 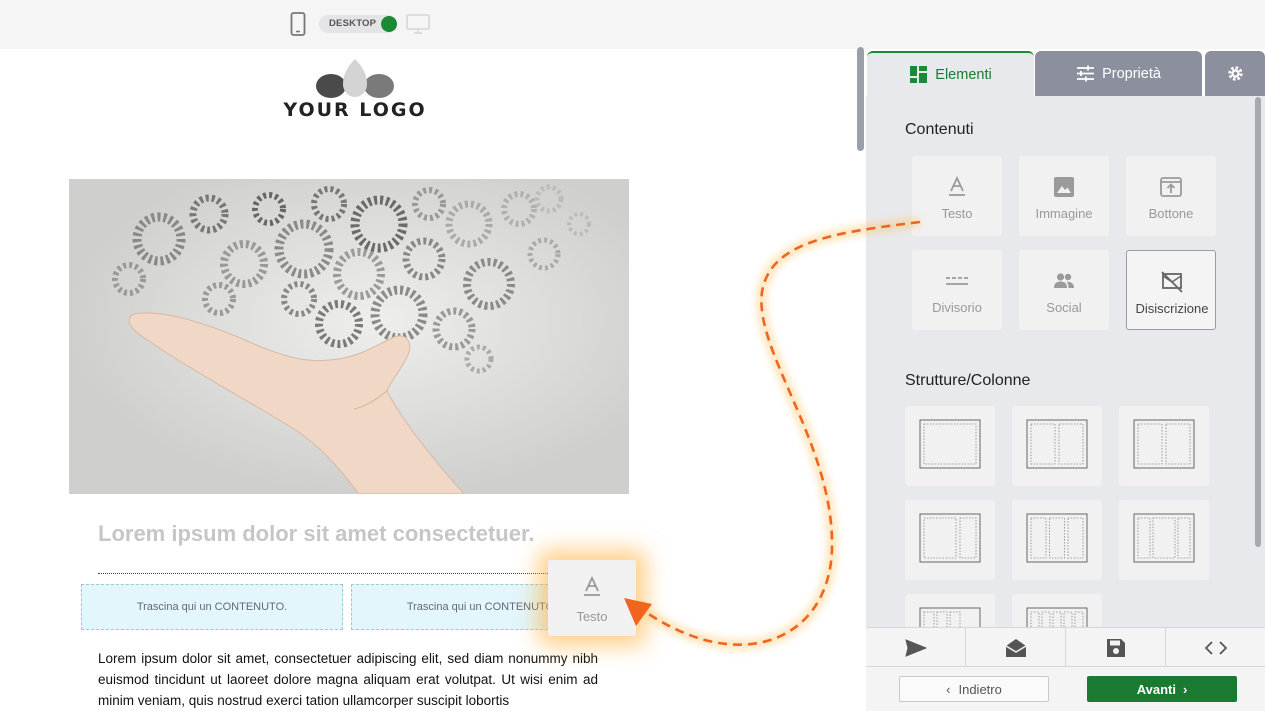 I want to click on next-button-label: Avanti, so click(x=1156, y=689).